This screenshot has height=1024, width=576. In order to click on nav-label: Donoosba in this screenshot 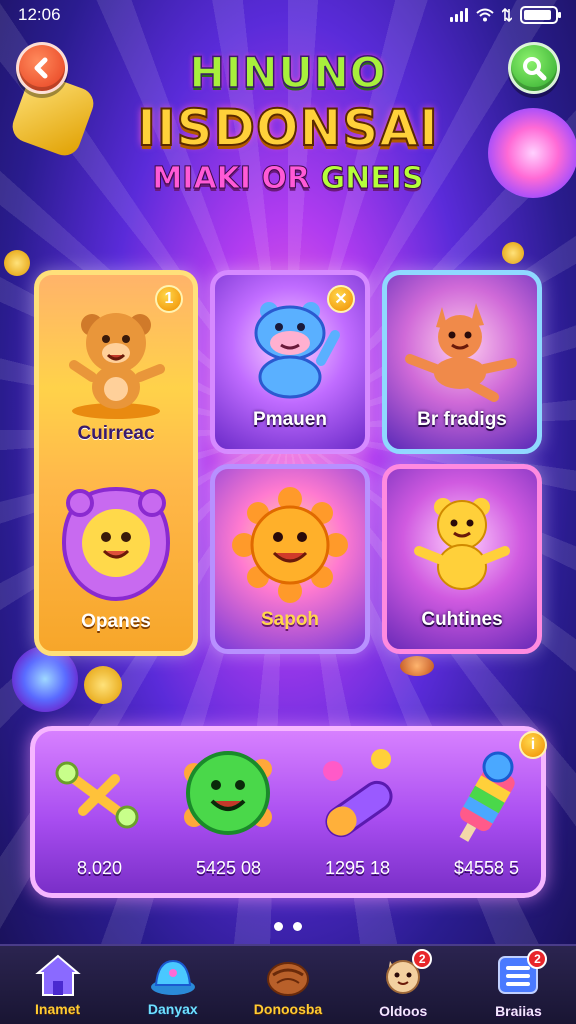, I will do `click(288, 1009)`.